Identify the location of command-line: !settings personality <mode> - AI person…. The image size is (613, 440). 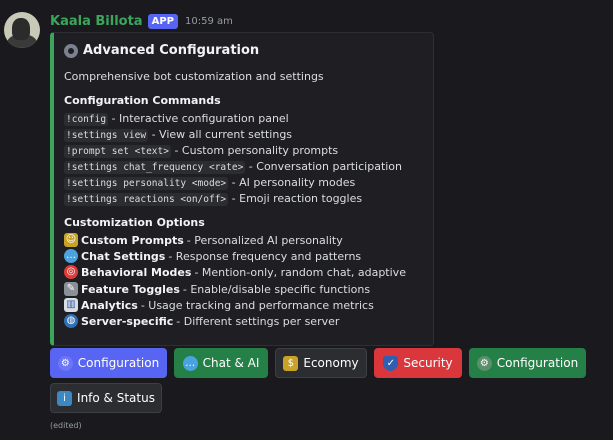
(210, 183).